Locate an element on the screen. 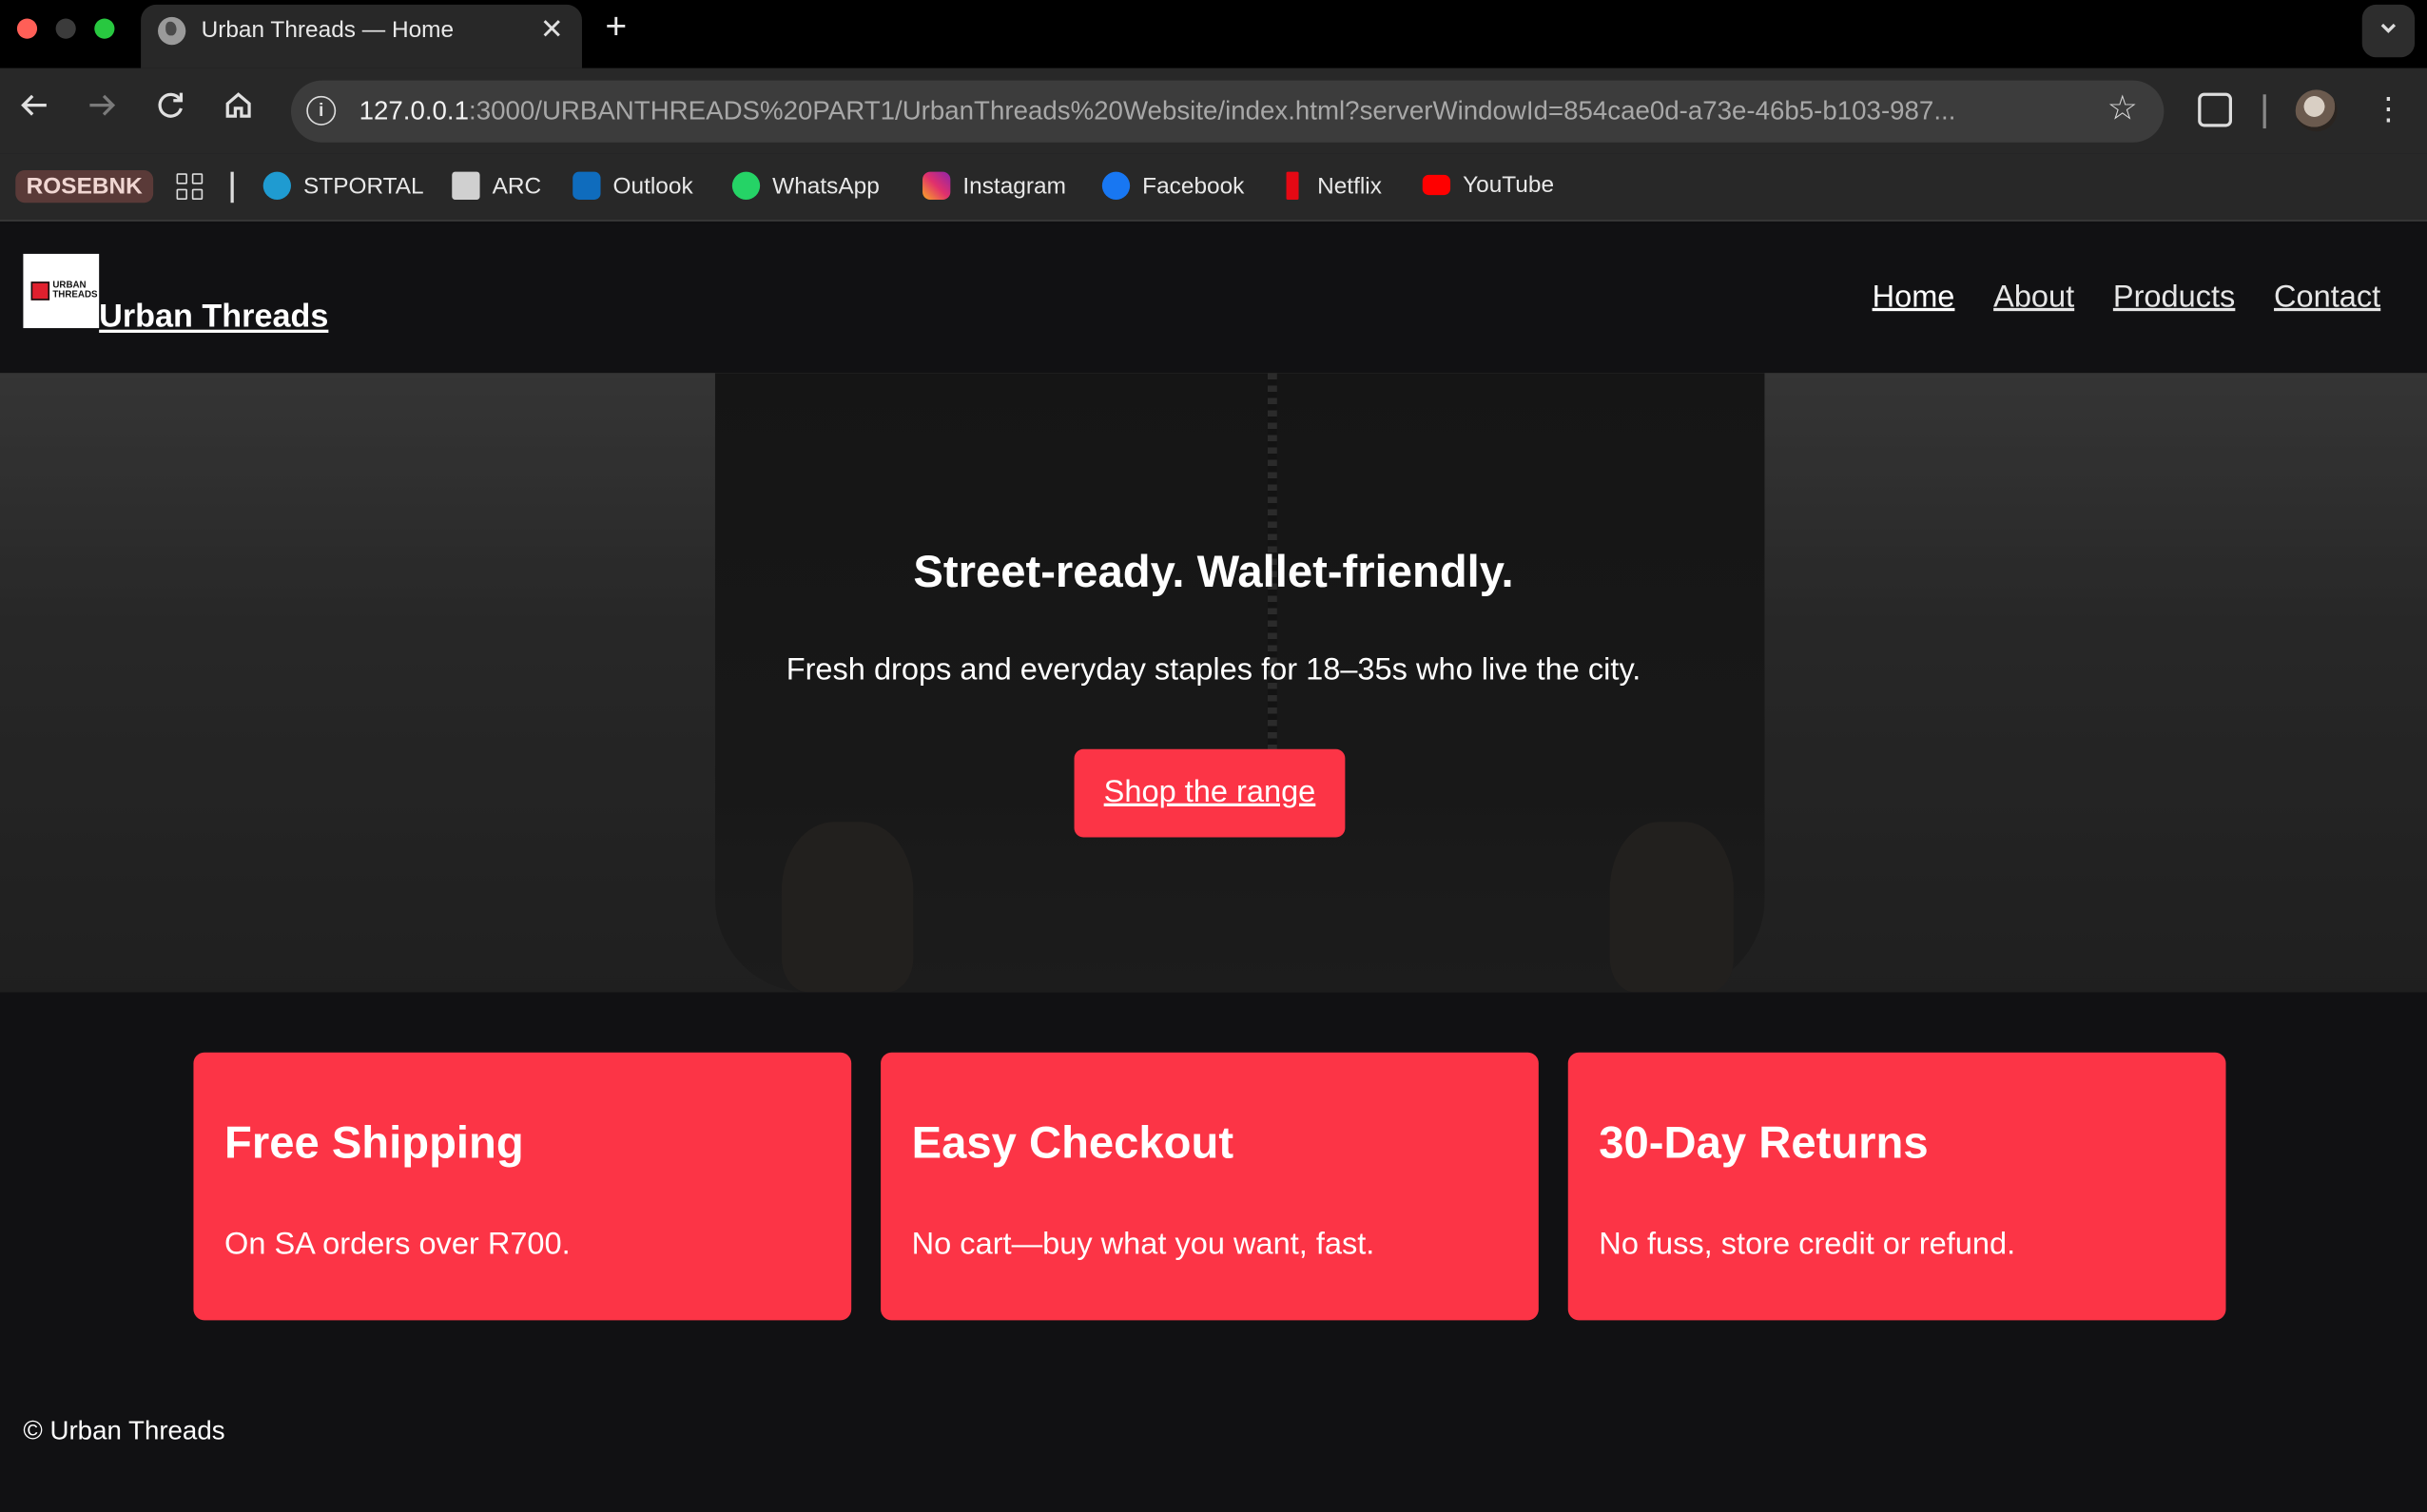  arrow-right-icon is located at coordinates (103, 105).